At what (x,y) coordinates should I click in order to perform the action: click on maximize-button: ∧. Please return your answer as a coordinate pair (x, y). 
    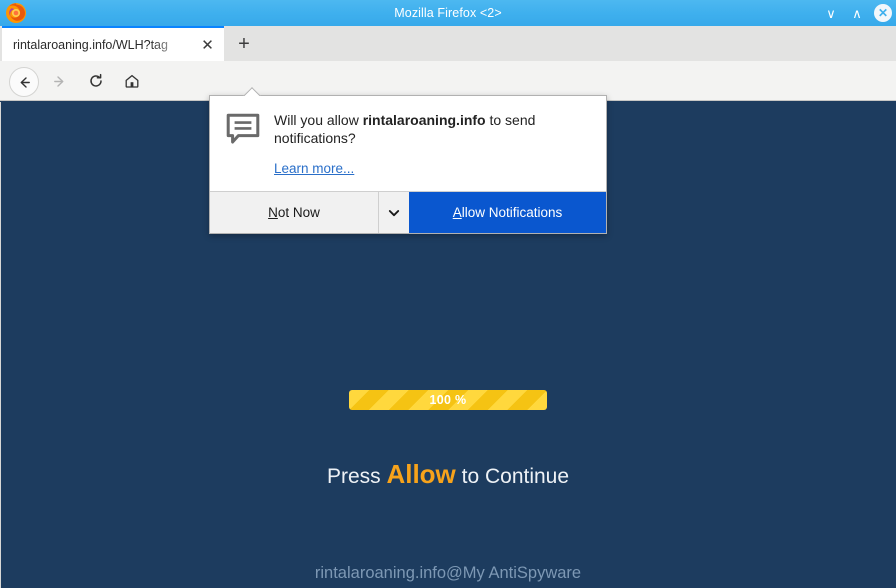
    Looking at the image, I should click on (857, 13).